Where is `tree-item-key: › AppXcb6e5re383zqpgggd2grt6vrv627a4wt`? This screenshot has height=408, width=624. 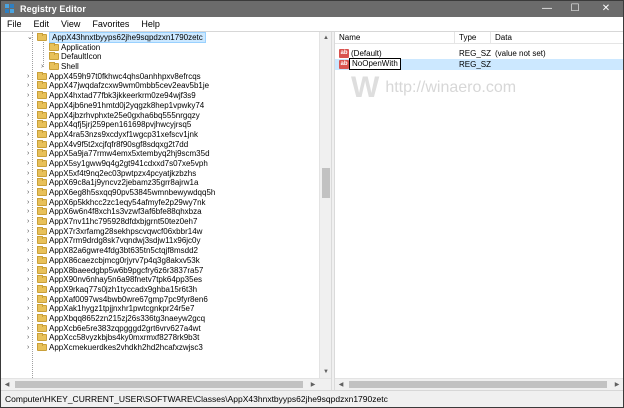
tree-item-key: › AppXcb6e5re383zqpgggd2grt6vrv627a4wt is located at coordinates (160, 328).